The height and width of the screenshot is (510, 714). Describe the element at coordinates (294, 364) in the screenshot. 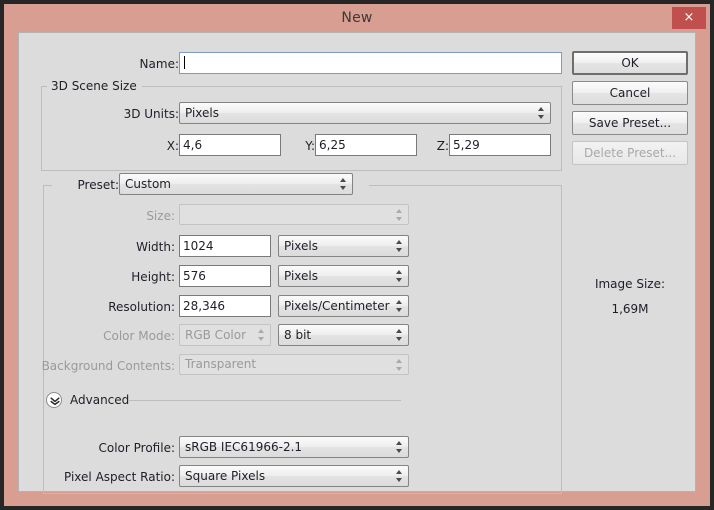

I see `background-contents-select: Transparent` at that location.